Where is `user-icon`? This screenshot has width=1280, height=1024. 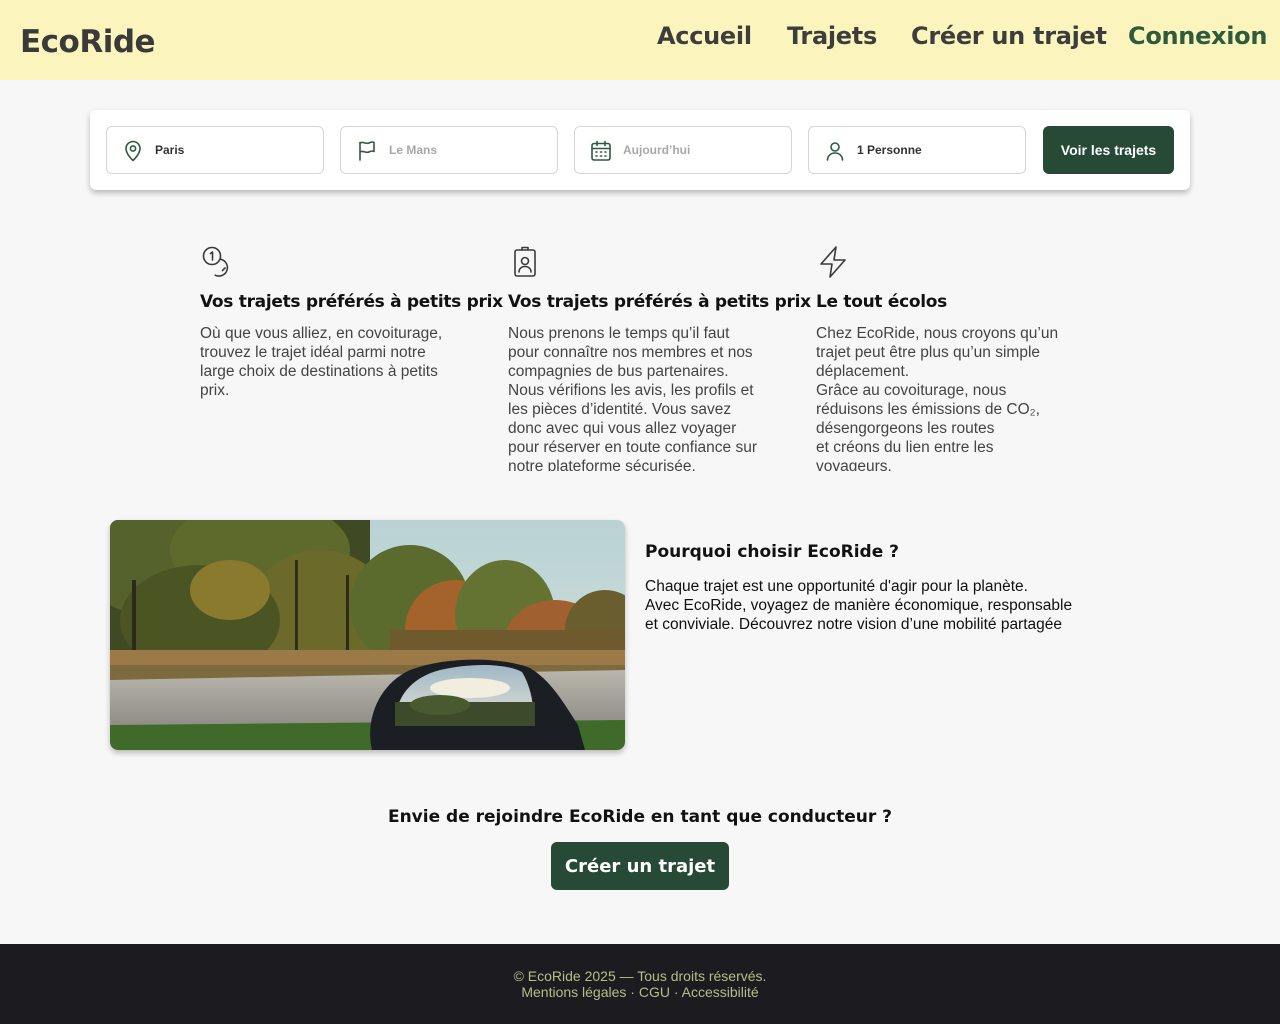 user-icon is located at coordinates (835, 151).